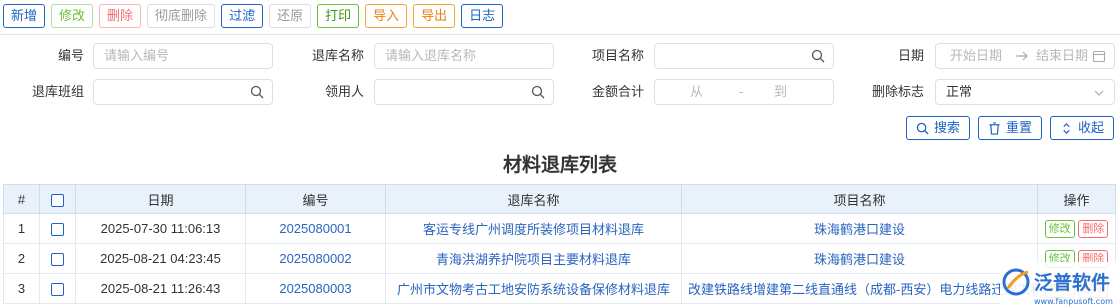 The height and width of the screenshot is (308, 1120). What do you see at coordinates (160, 199) in the screenshot?
I see `header-date: 日期` at bounding box center [160, 199].